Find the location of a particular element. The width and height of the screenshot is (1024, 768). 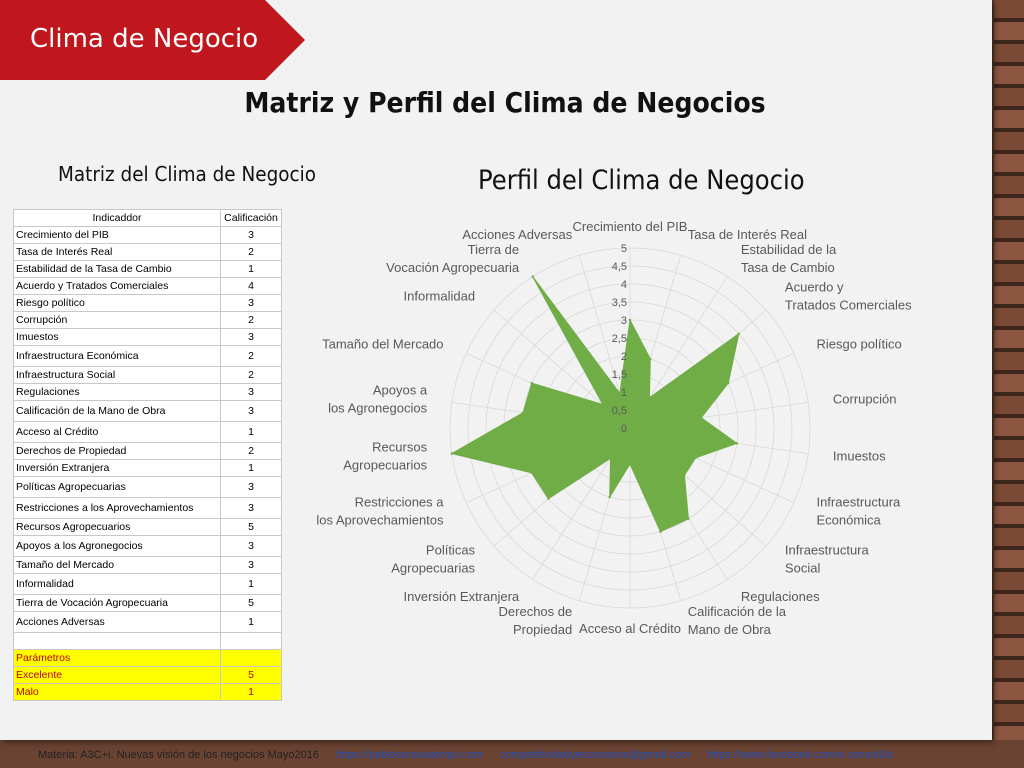

indicator-cell: Riesgo político is located at coordinates (117, 303).